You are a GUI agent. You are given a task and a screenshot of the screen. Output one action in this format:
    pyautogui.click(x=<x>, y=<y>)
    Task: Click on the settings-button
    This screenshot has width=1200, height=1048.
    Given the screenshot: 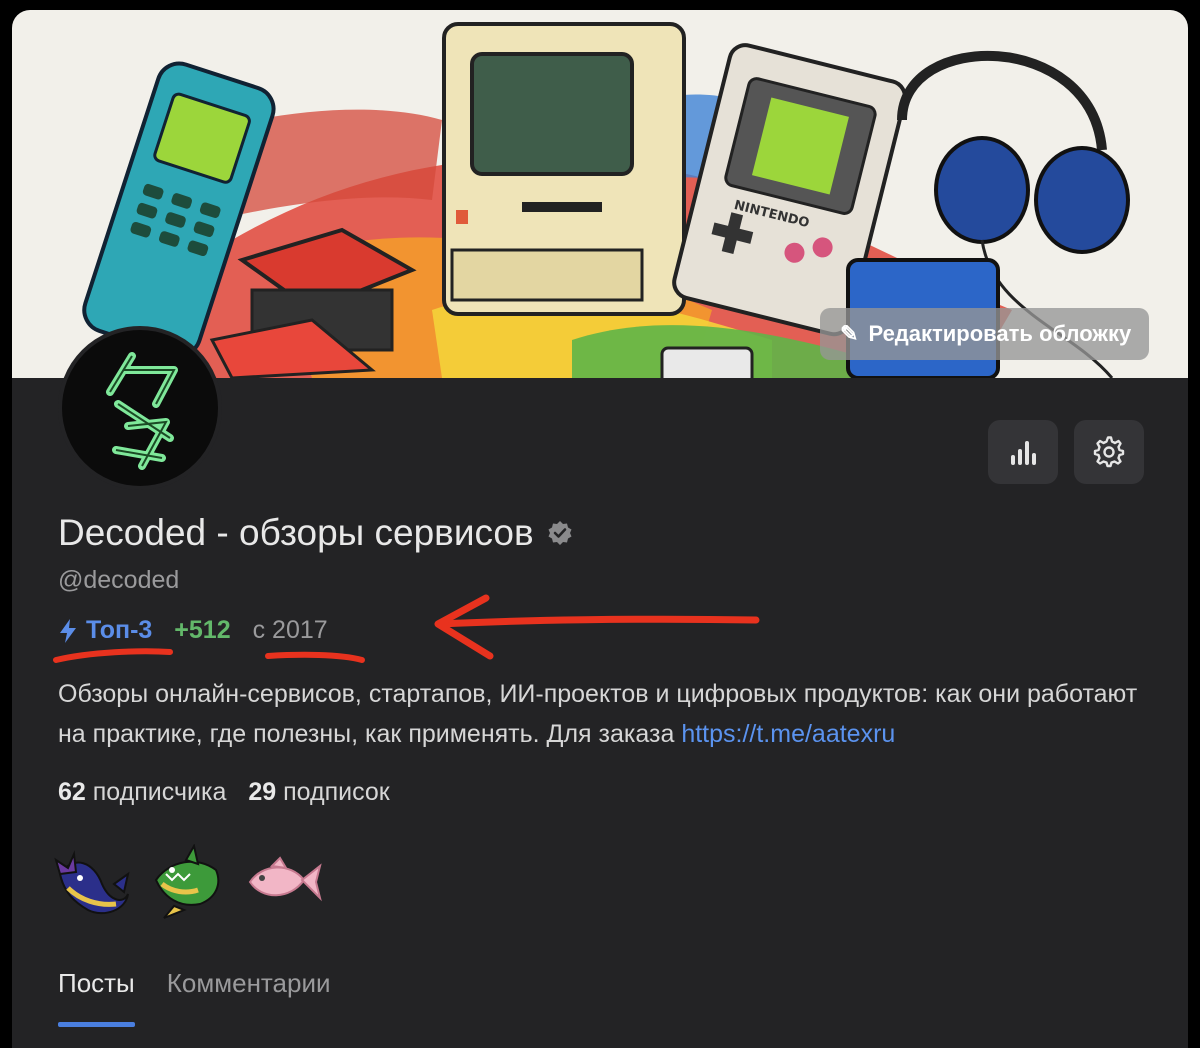 What is the action you would take?
    pyautogui.click(x=1109, y=452)
    